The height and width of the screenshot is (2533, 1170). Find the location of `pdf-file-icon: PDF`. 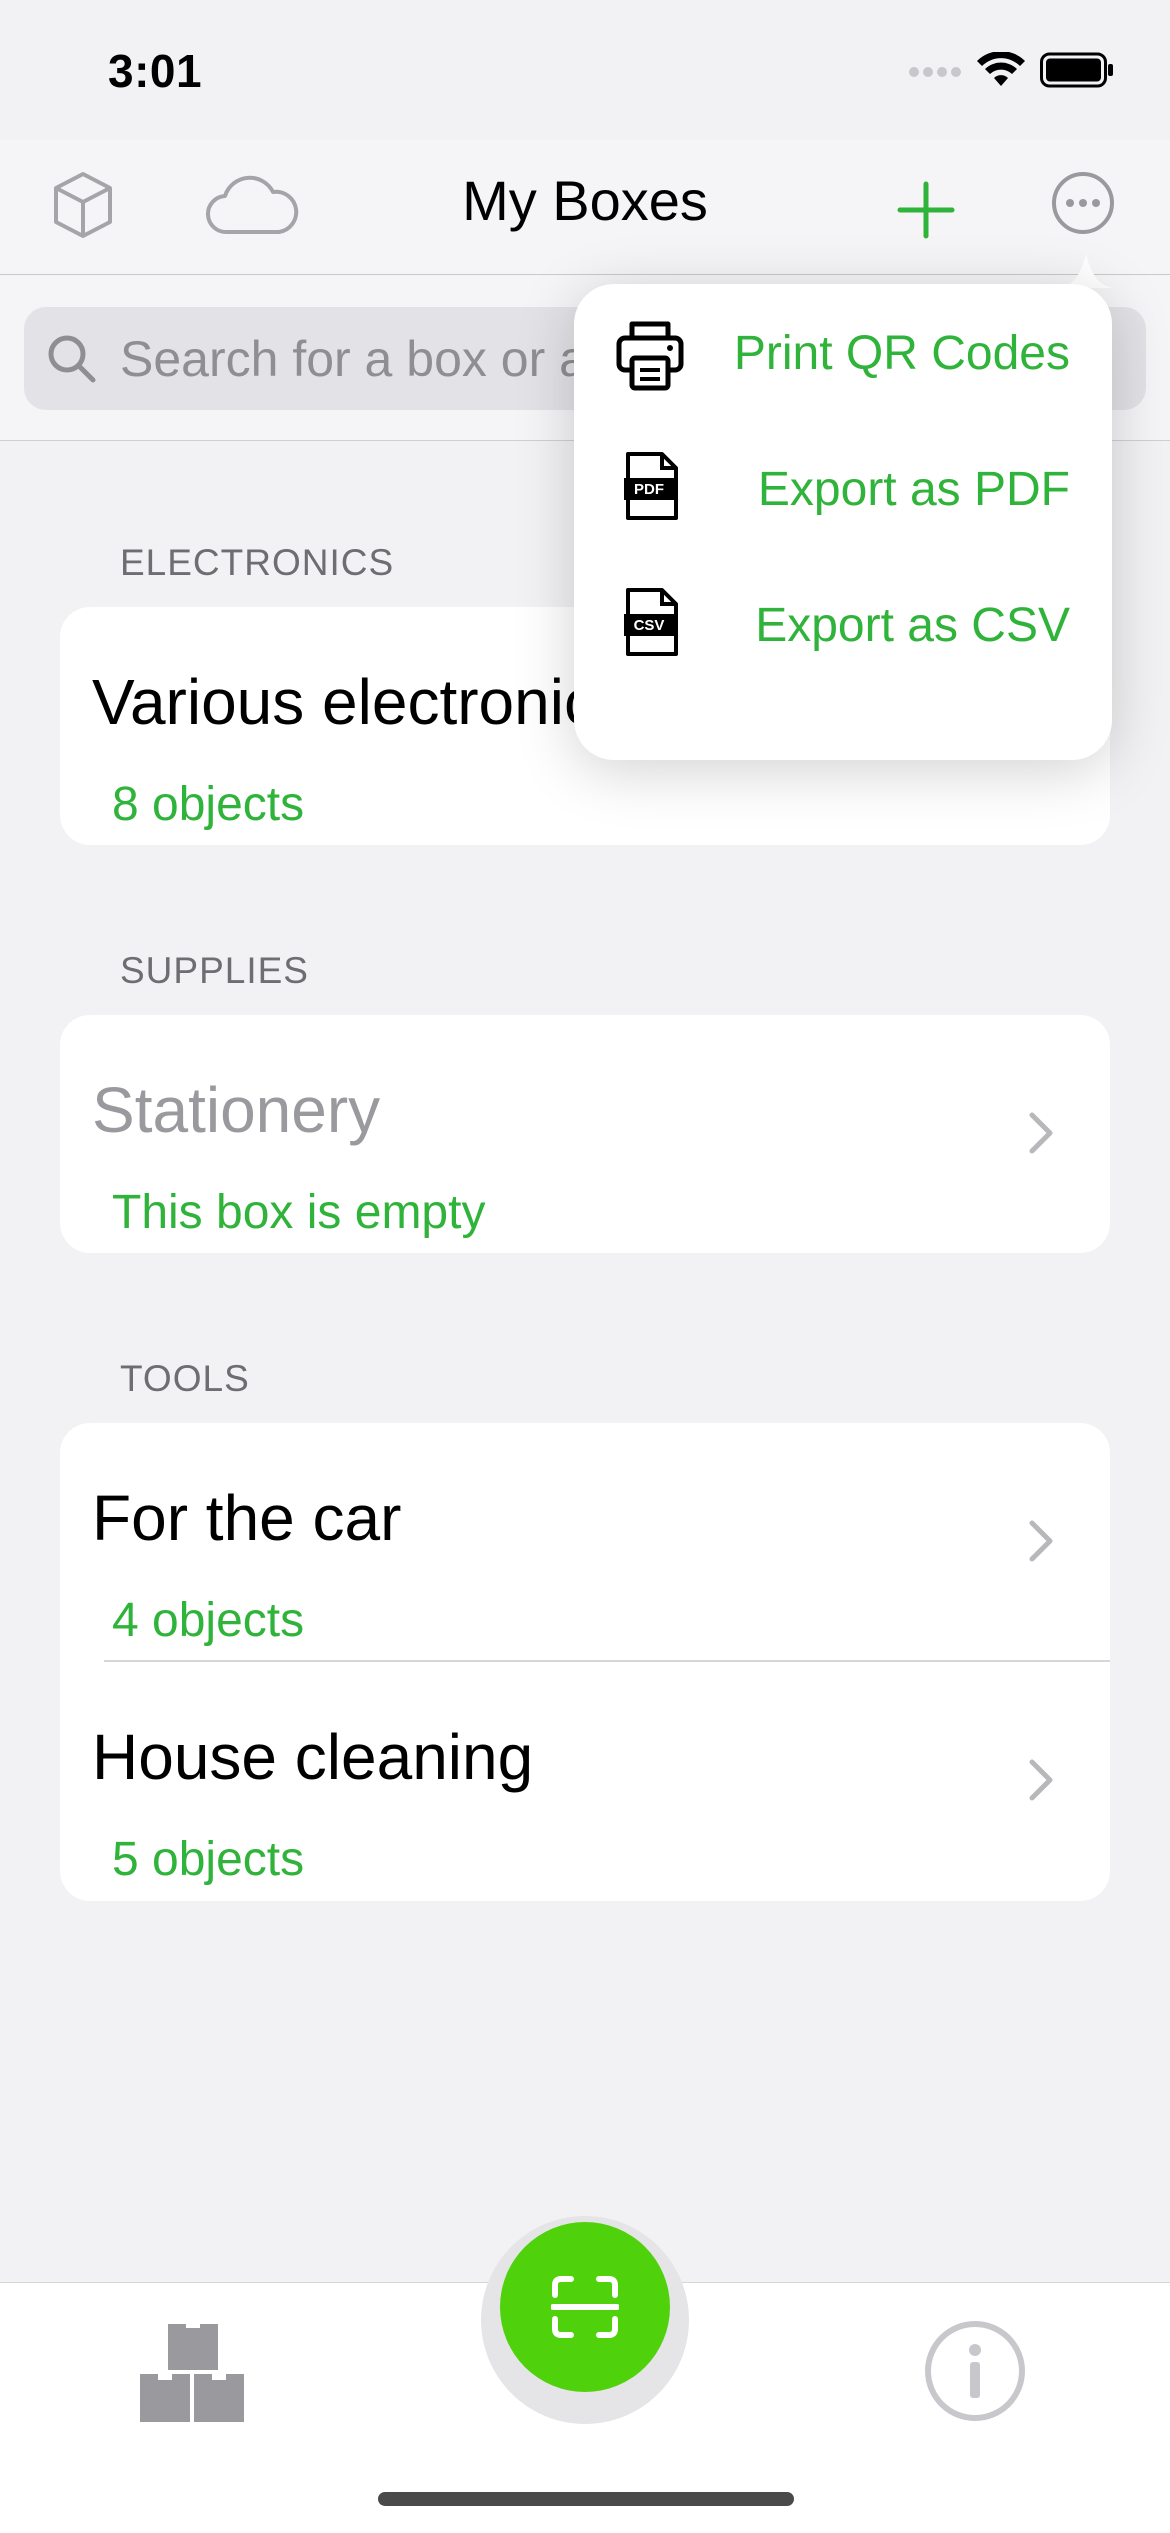

pdf-file-icon: PDF is located at coordinates (651, 486).